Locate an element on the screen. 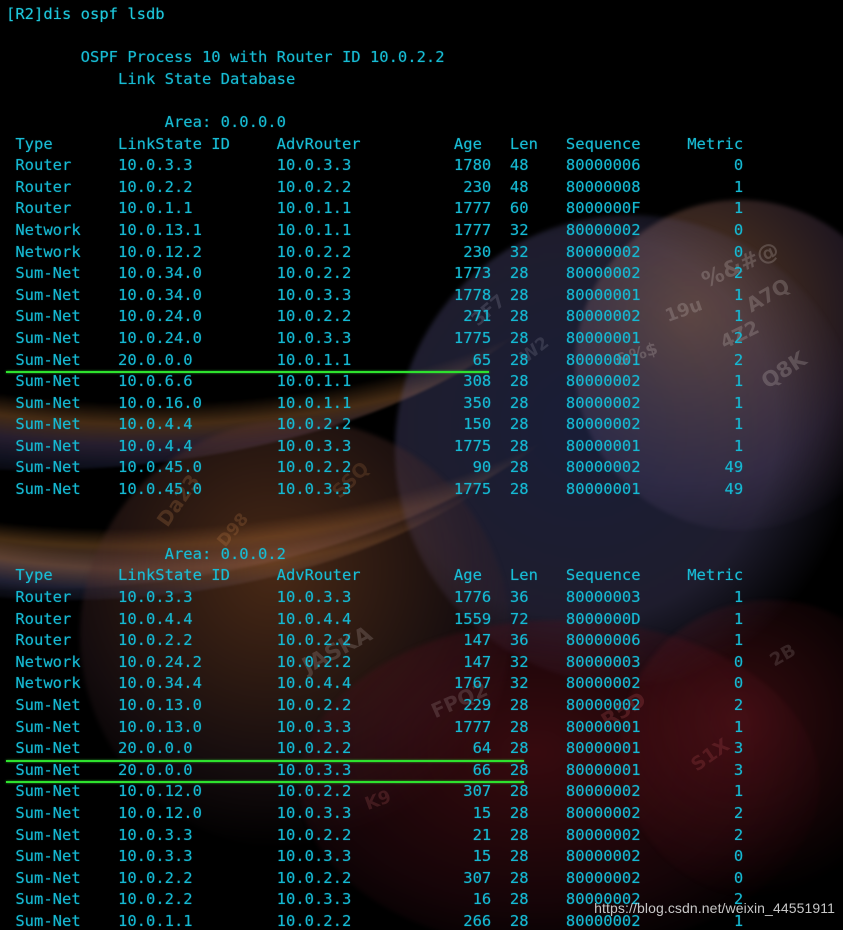 This screenshot has width=843, height=930. area-label-0: Area: 0.0.0.0 is located at coordinates (146, 121).